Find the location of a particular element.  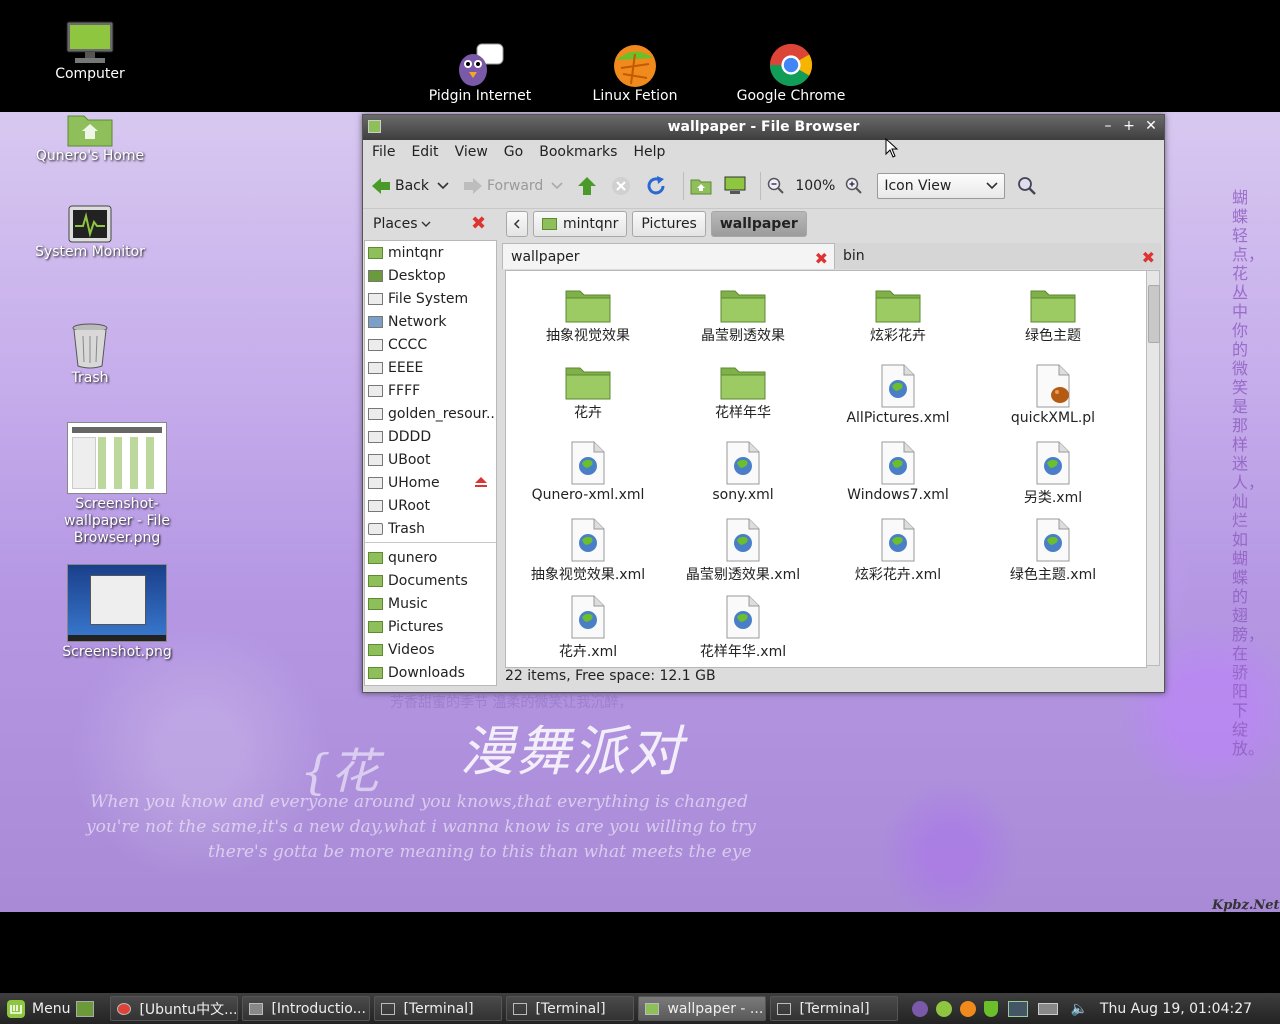

shield-icon is located at coordinates (991, 1008).